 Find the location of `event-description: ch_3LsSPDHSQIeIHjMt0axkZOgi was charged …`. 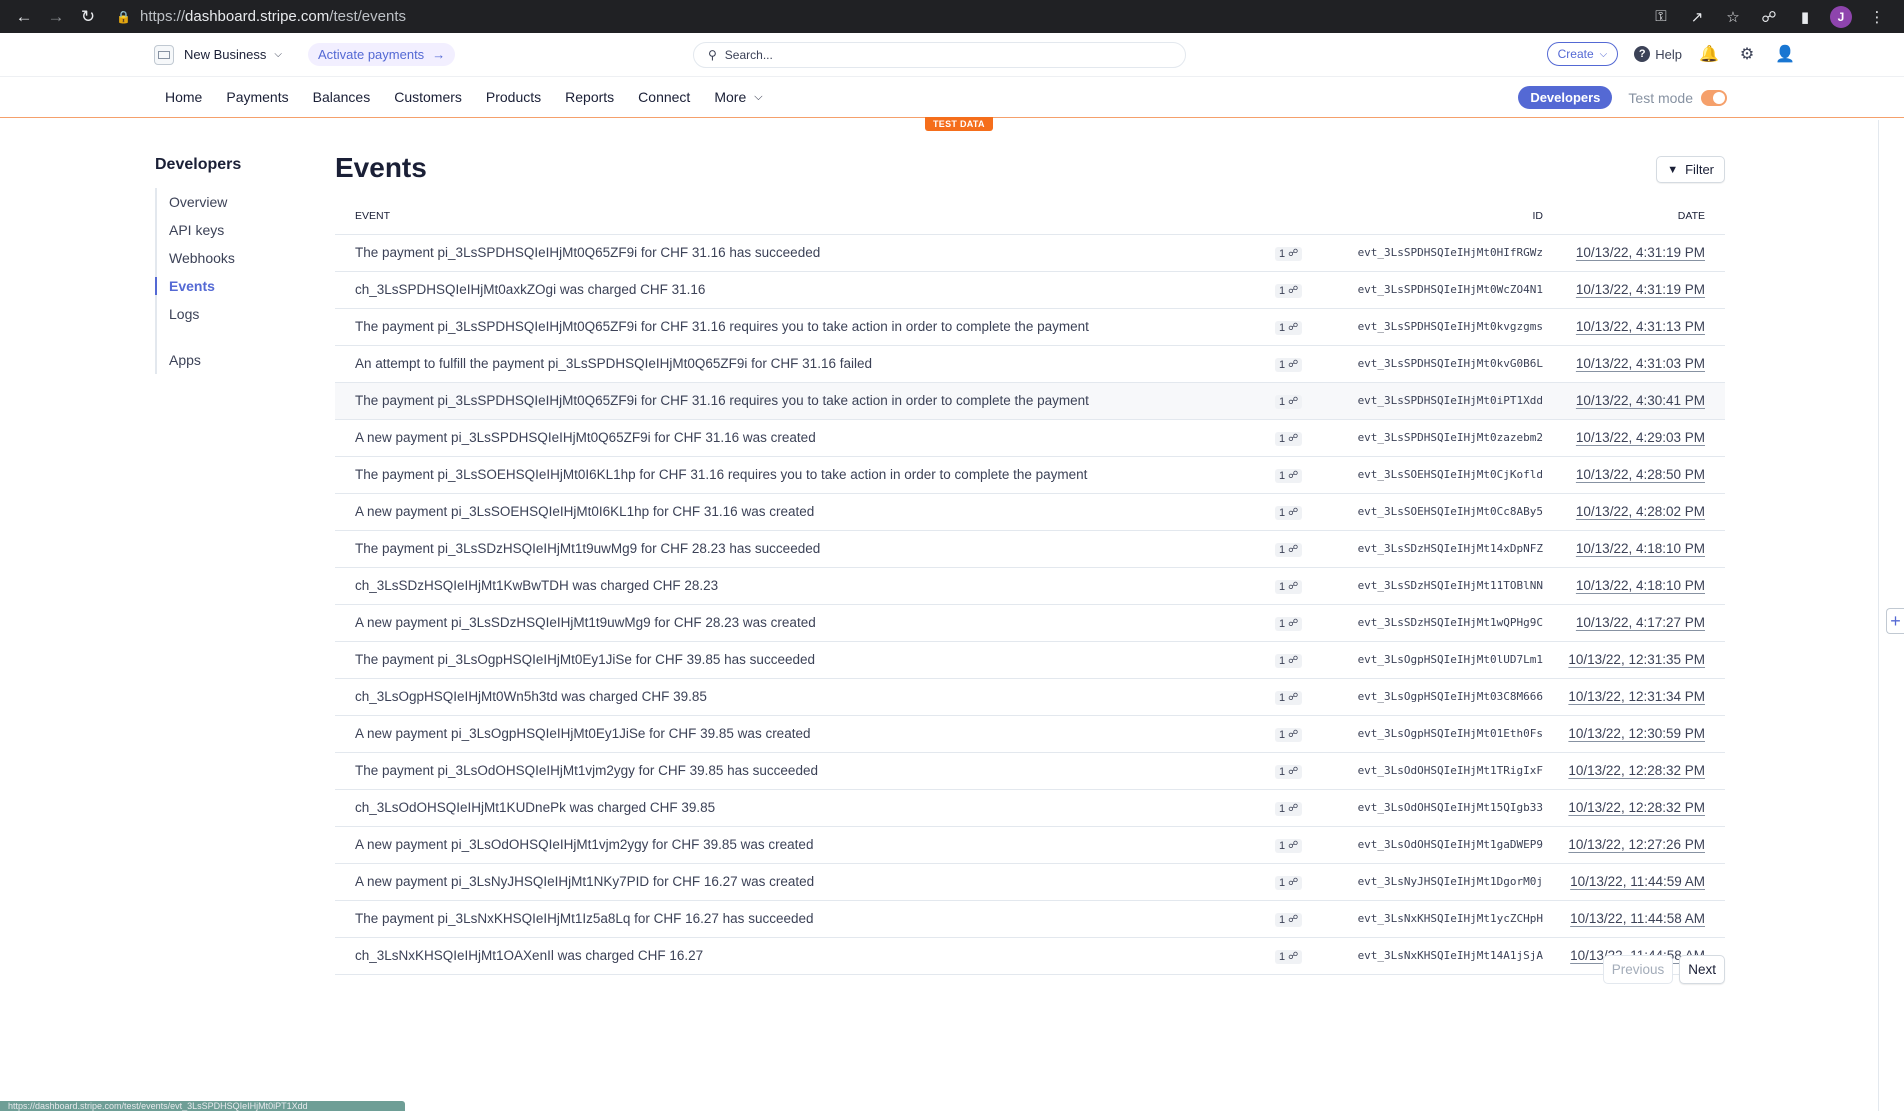

event-description: ch_3LsSPDHSQIeIHjMt0axkZOgi was charged … is located at coordinates (805, 290).